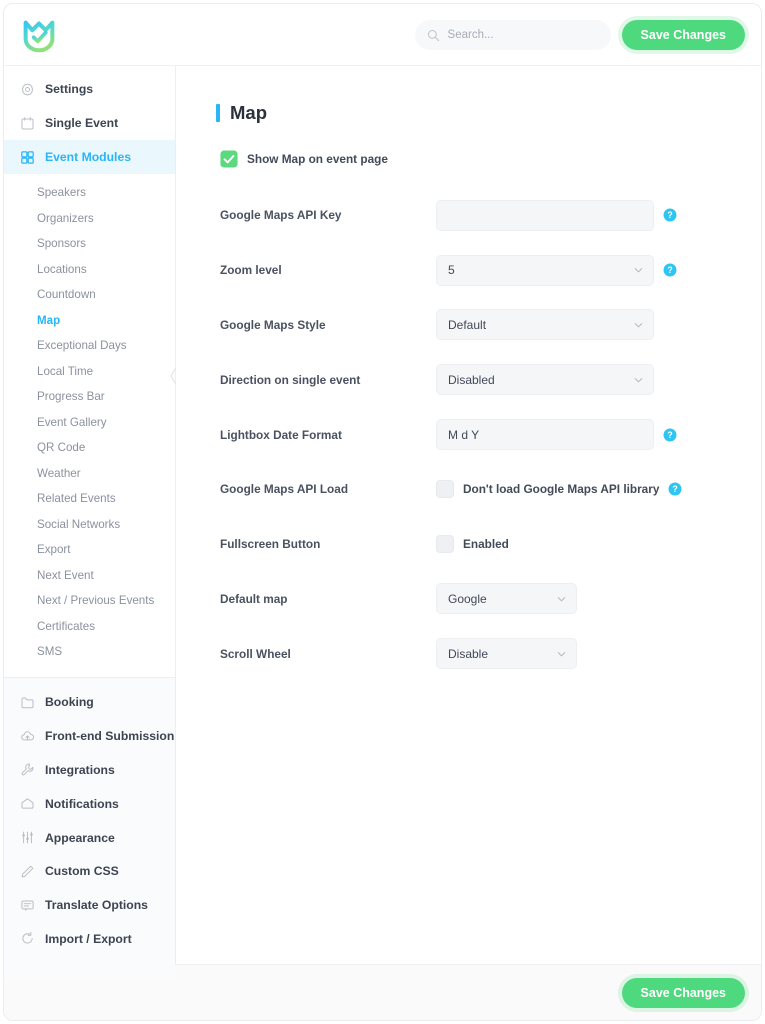  What do you see at coordinates (82, 346) in the screenshot?
I see `sidebar-subitem-label: Exceptional Days` at bounding box center [82, 346].